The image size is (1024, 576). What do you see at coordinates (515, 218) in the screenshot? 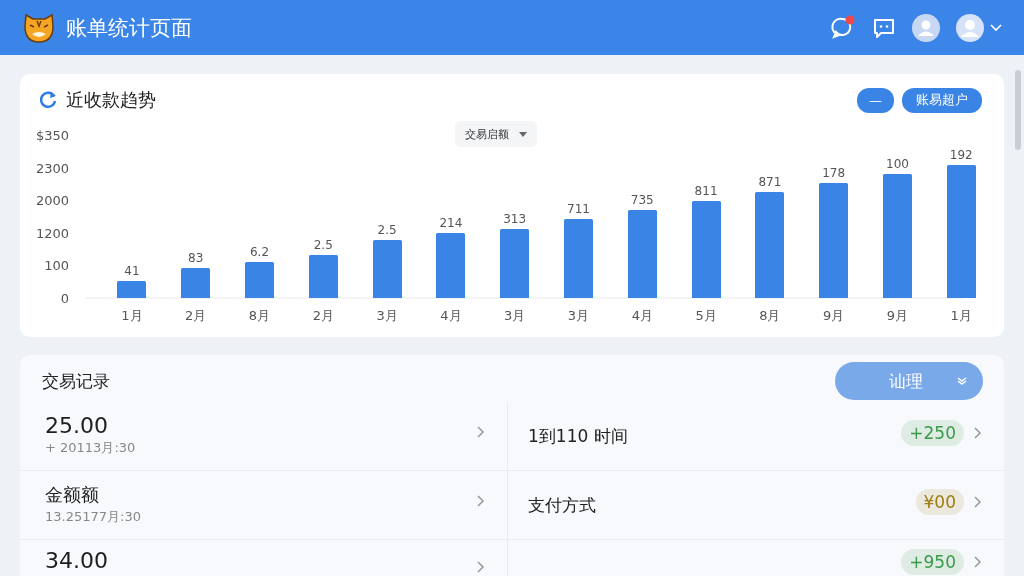
I see `value-label: 313` at bounding box center [515, 218].